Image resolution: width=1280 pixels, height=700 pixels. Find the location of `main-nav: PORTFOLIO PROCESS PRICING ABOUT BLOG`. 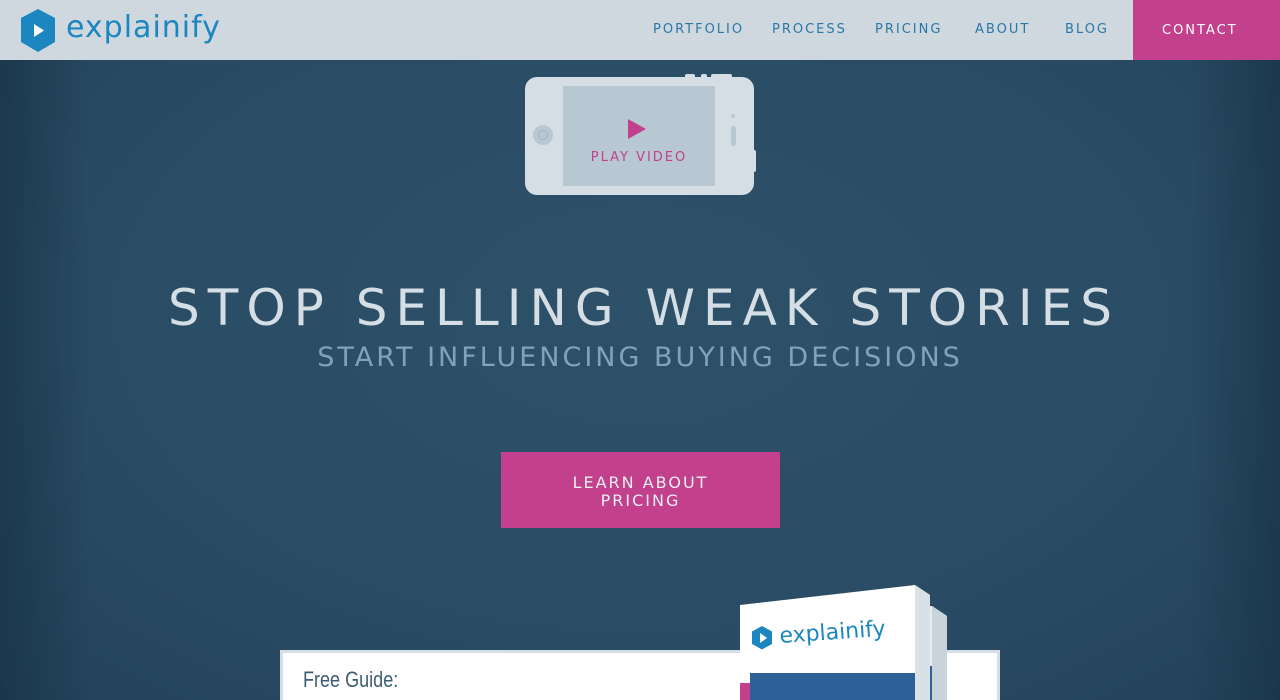

main-nav: PORTFOLIO PROCESS PRICING ABOUT BLOG is located at coordinates (640, 30).